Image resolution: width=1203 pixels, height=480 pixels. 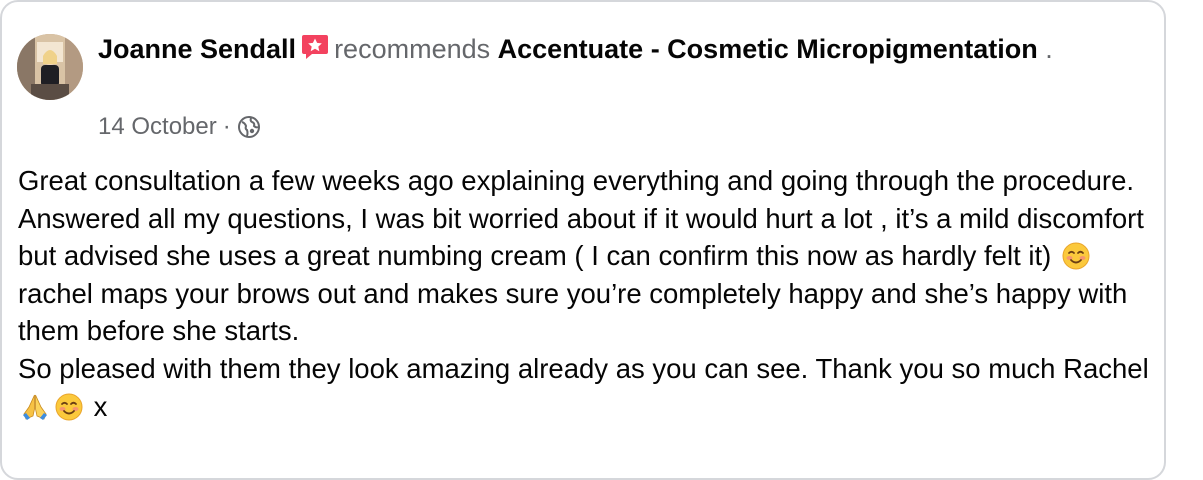 I want to click on recommends-verb: recommends, so click(x=412, y=49).